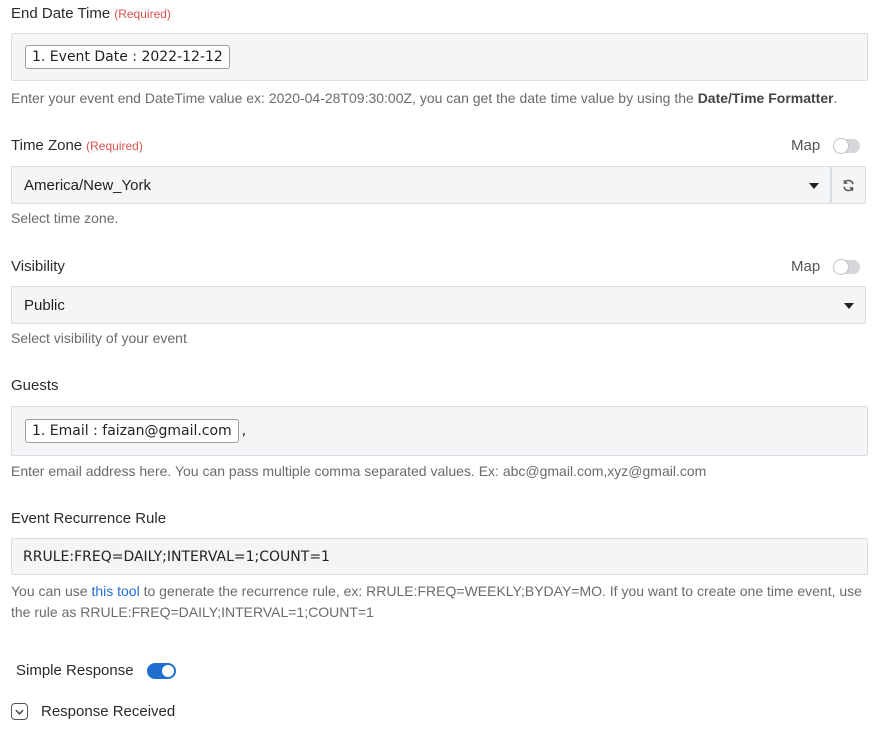 The width and height of the screenshot is (886, 737). I want to click on this-tool-link: this tool, so click(115, 591).